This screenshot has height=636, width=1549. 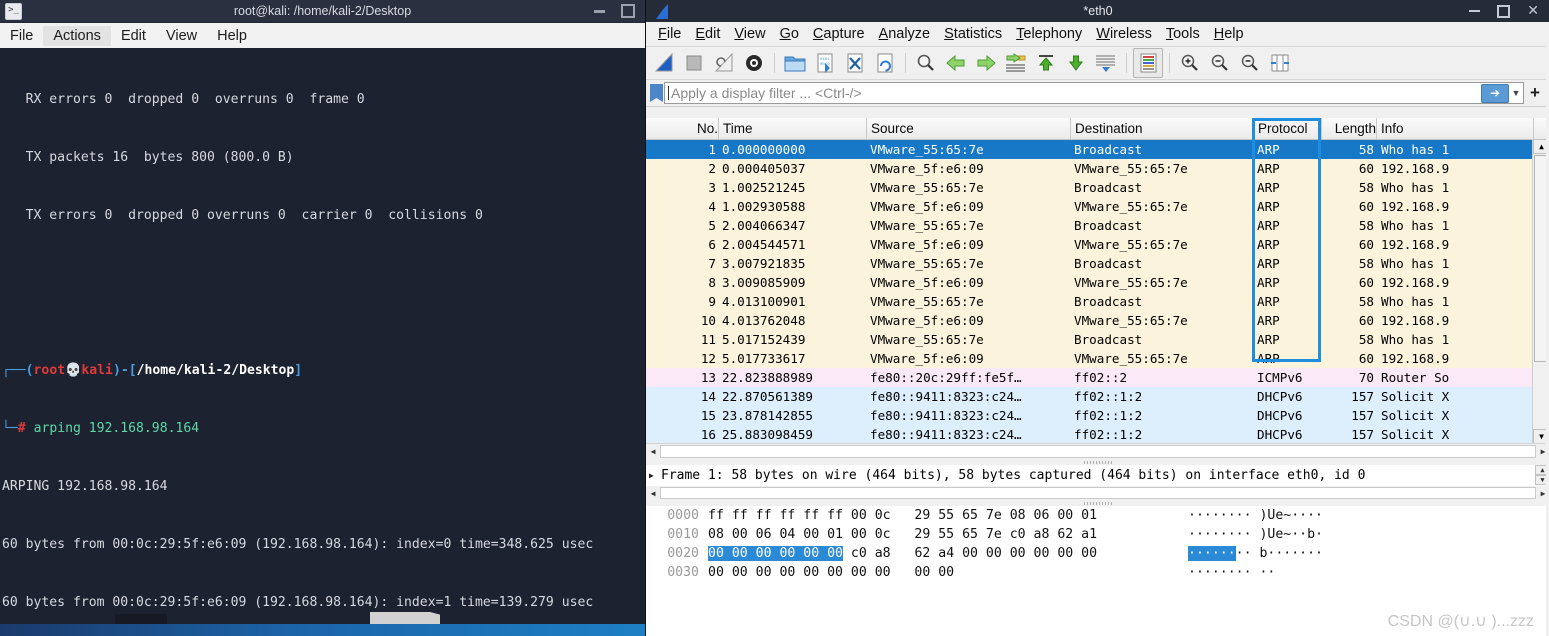 I want to click on column-header-protocol: Protocol, so click(x=1288, y=128).